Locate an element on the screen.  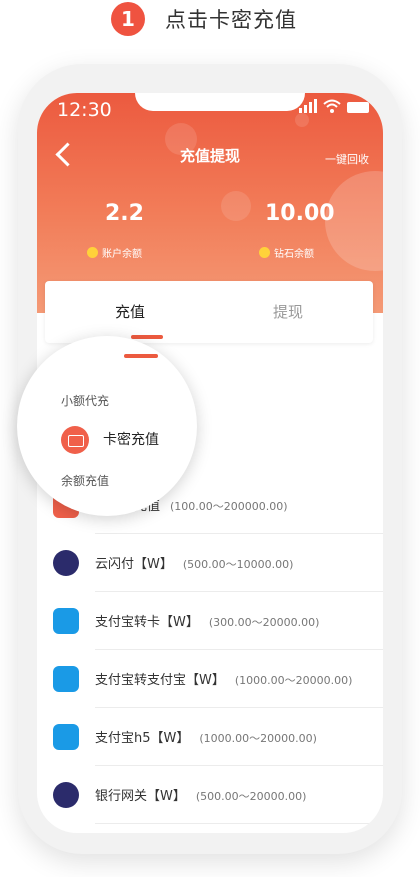
step-title: 点击卡密充值 is located at coordinates (231, 20).